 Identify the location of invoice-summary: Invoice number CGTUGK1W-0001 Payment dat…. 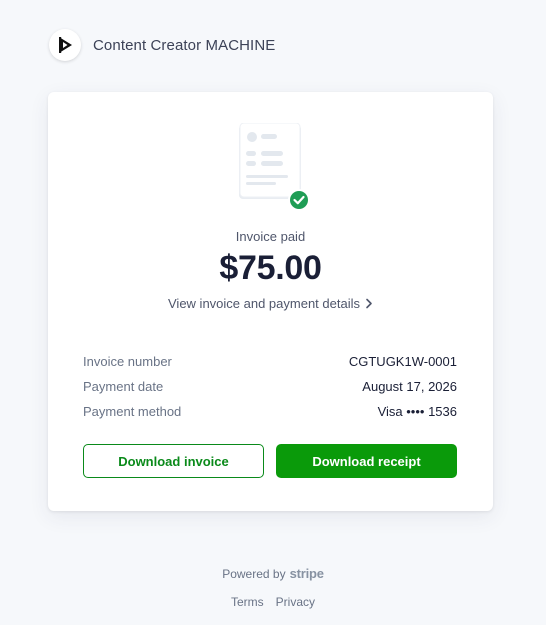
(270, 386).